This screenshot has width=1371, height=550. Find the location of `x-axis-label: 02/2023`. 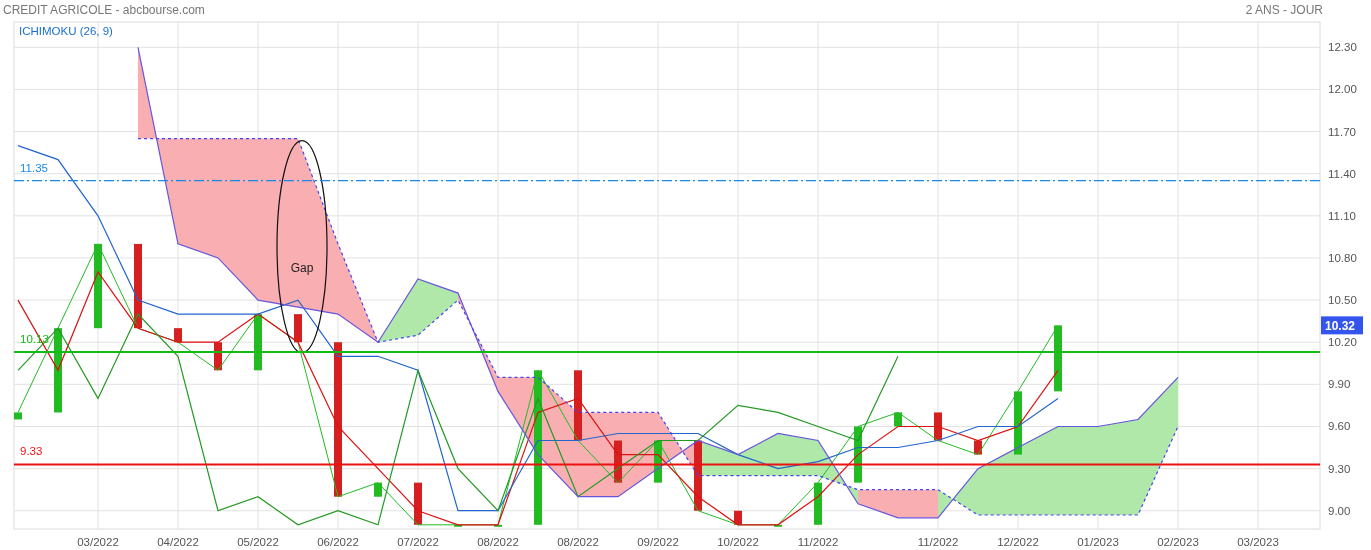

x-axis-label: 02/2023 is located at coordinates (1178, 542).